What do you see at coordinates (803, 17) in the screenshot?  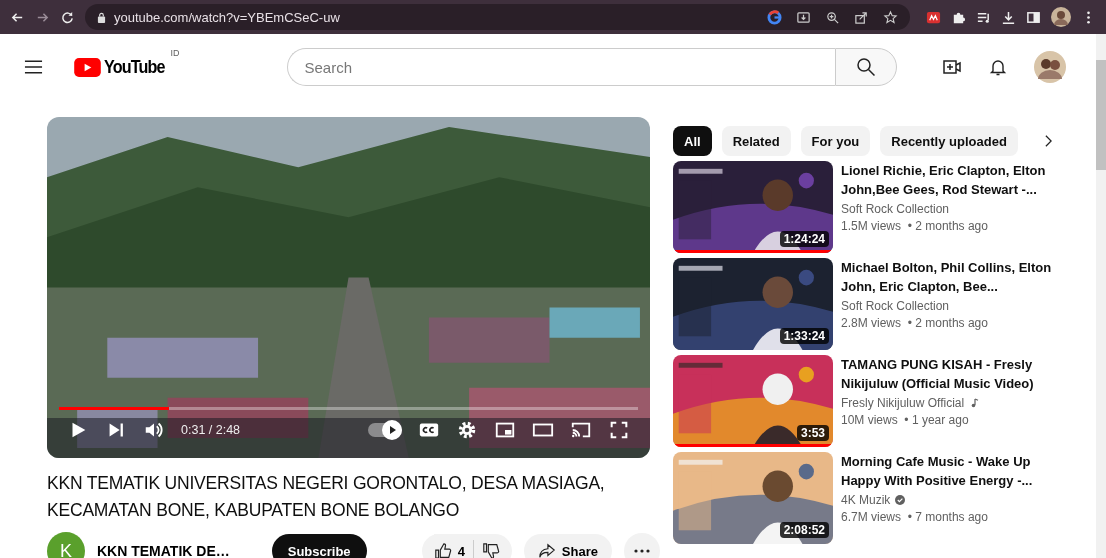 I see `install-icon` at bounding box center [803, 17].